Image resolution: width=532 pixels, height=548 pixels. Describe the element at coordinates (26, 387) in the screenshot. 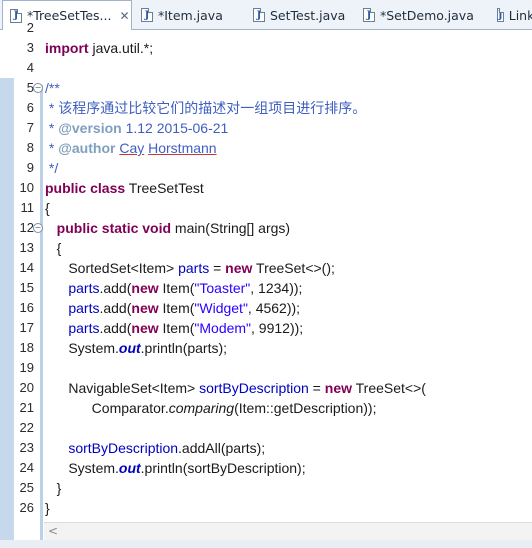

I see `line-number: 20` at that location.